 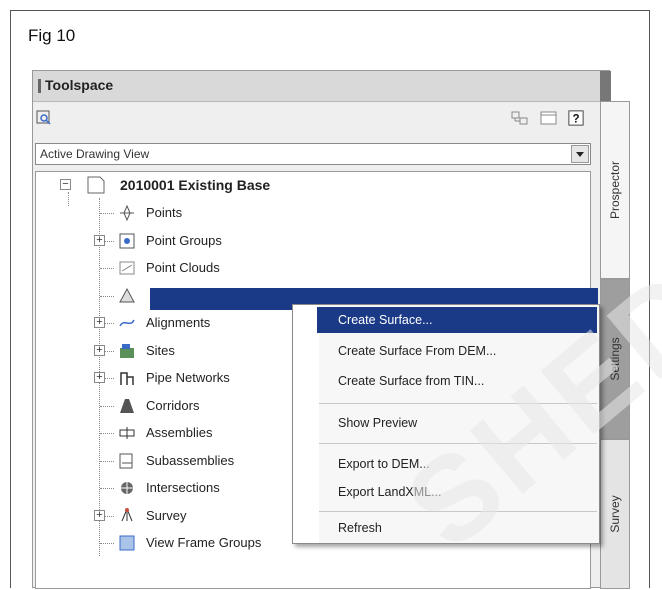 I want to click on toolspace-title: Toolspace, so click(x=79, y=85).